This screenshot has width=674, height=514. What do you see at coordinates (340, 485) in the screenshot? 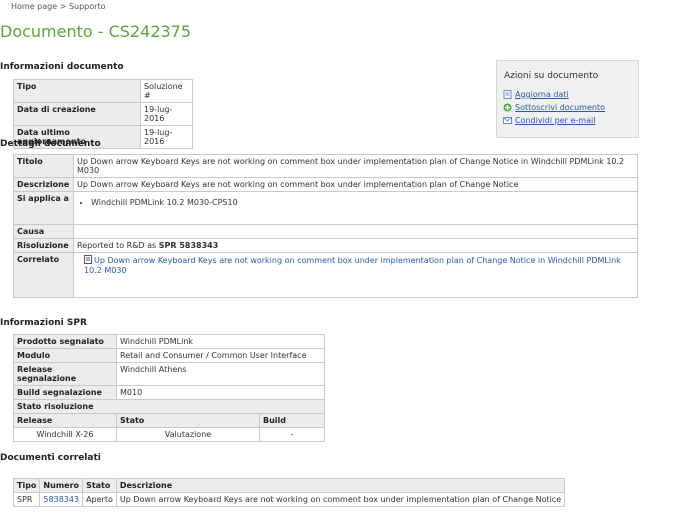
I see `column-header: Descrizione` at bounding box center [340, 485].